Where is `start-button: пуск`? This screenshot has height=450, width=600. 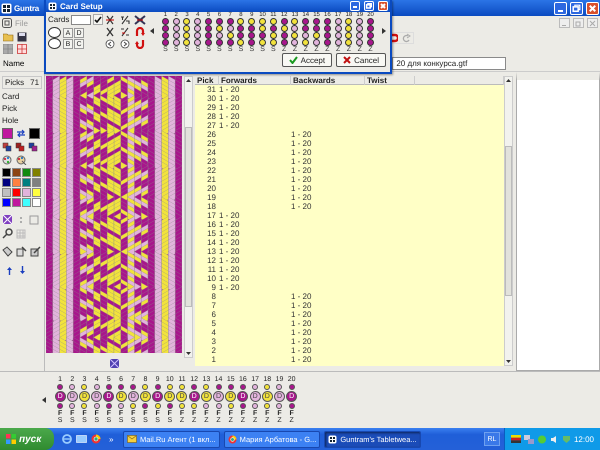
start-button: пуск is located at coordinates (27, 439).